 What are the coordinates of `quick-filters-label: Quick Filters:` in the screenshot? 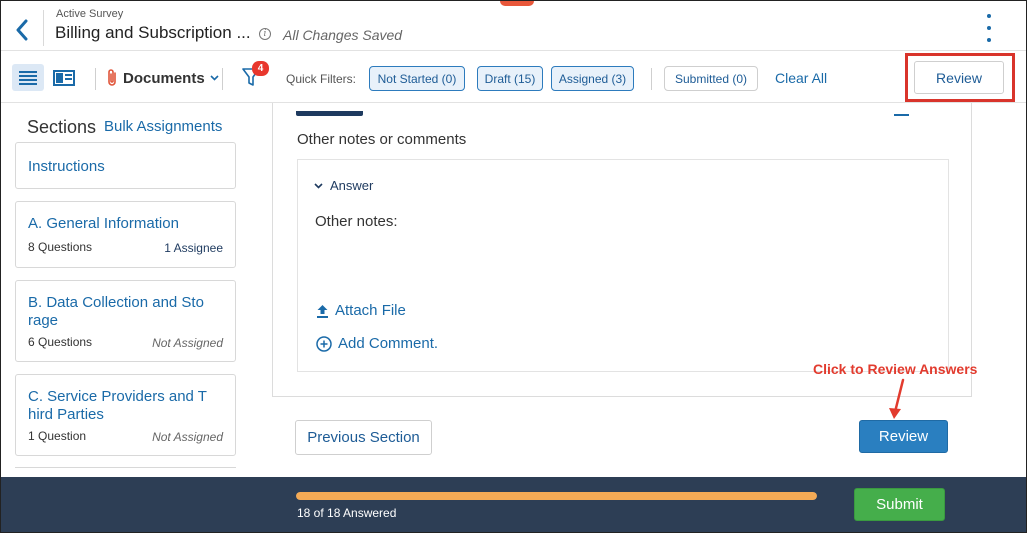 It's located at (321, 79).